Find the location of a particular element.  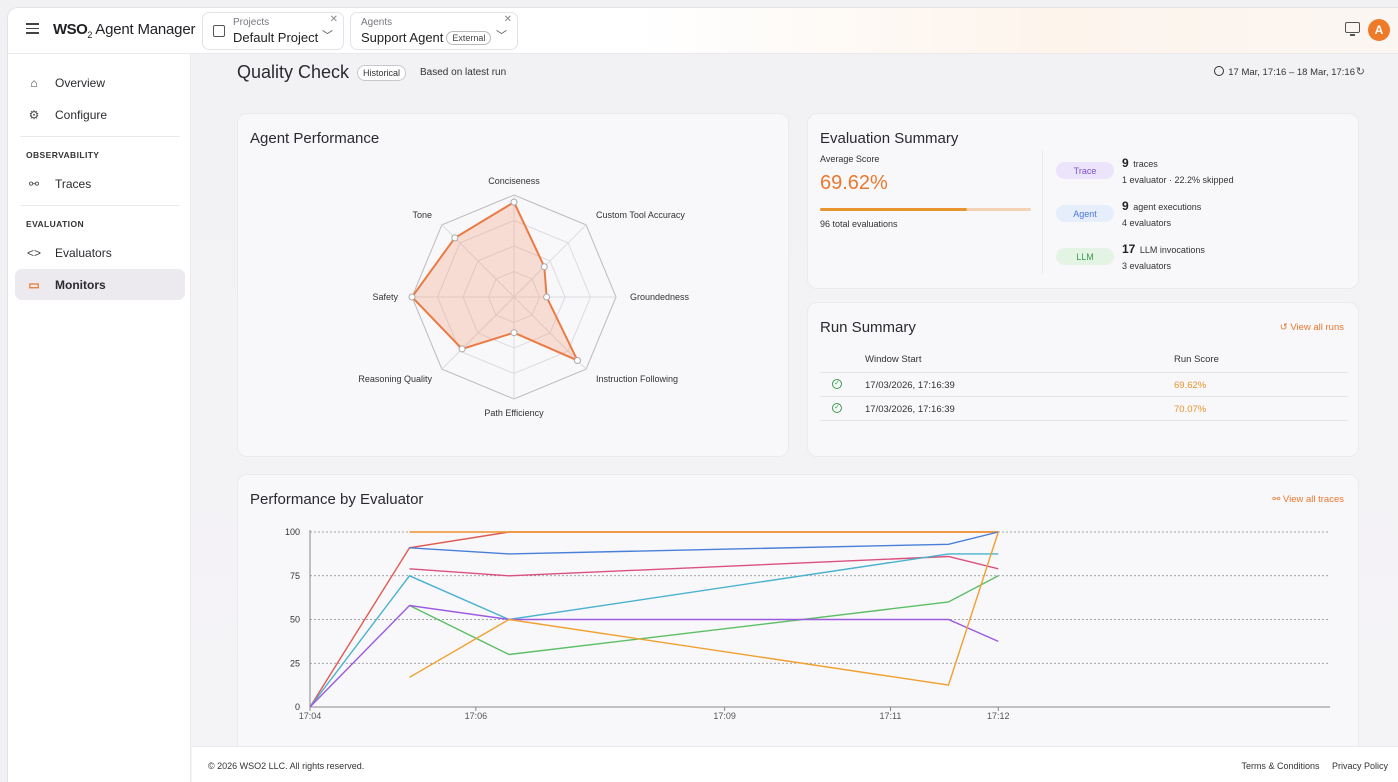

clock-icon is located at coordinates (1219, 71).